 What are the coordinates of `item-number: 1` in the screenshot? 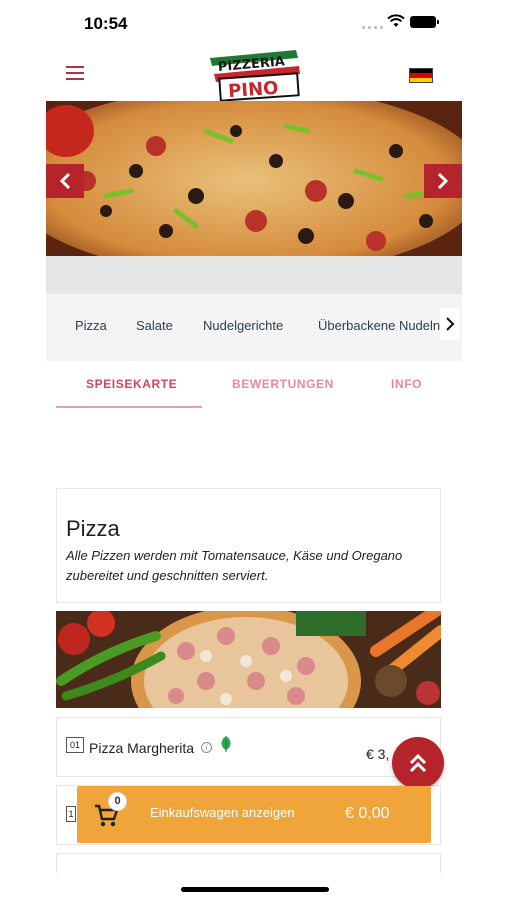 It's located at (71, 814).